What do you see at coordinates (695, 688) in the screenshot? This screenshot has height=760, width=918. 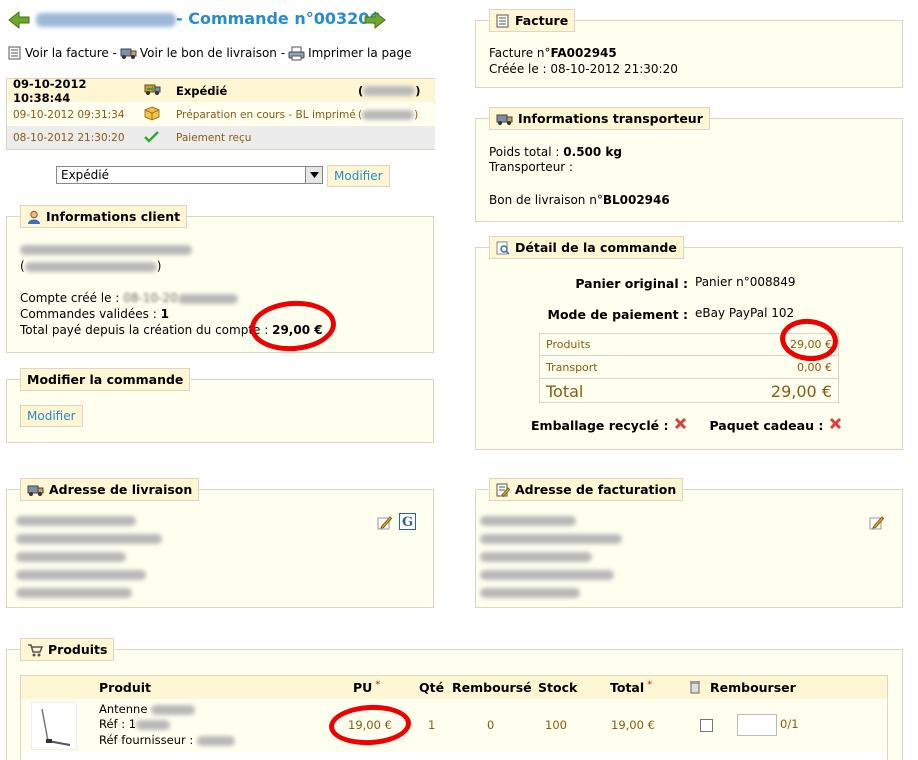 I see `trash-icon` at bounding box center [695, 688].